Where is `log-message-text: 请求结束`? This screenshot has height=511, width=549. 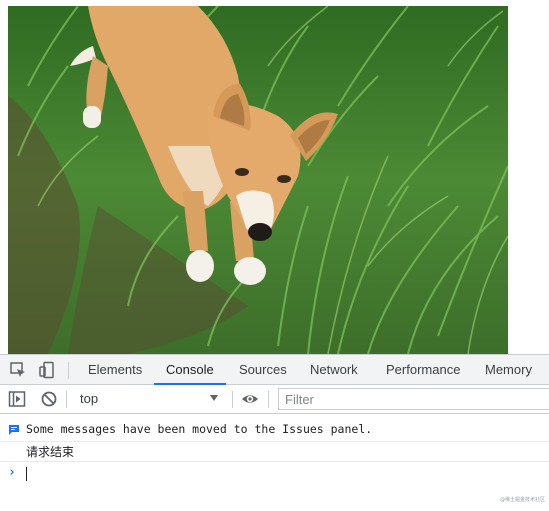 log-message-text: 请求结束 is located at coordinates (50, 452).